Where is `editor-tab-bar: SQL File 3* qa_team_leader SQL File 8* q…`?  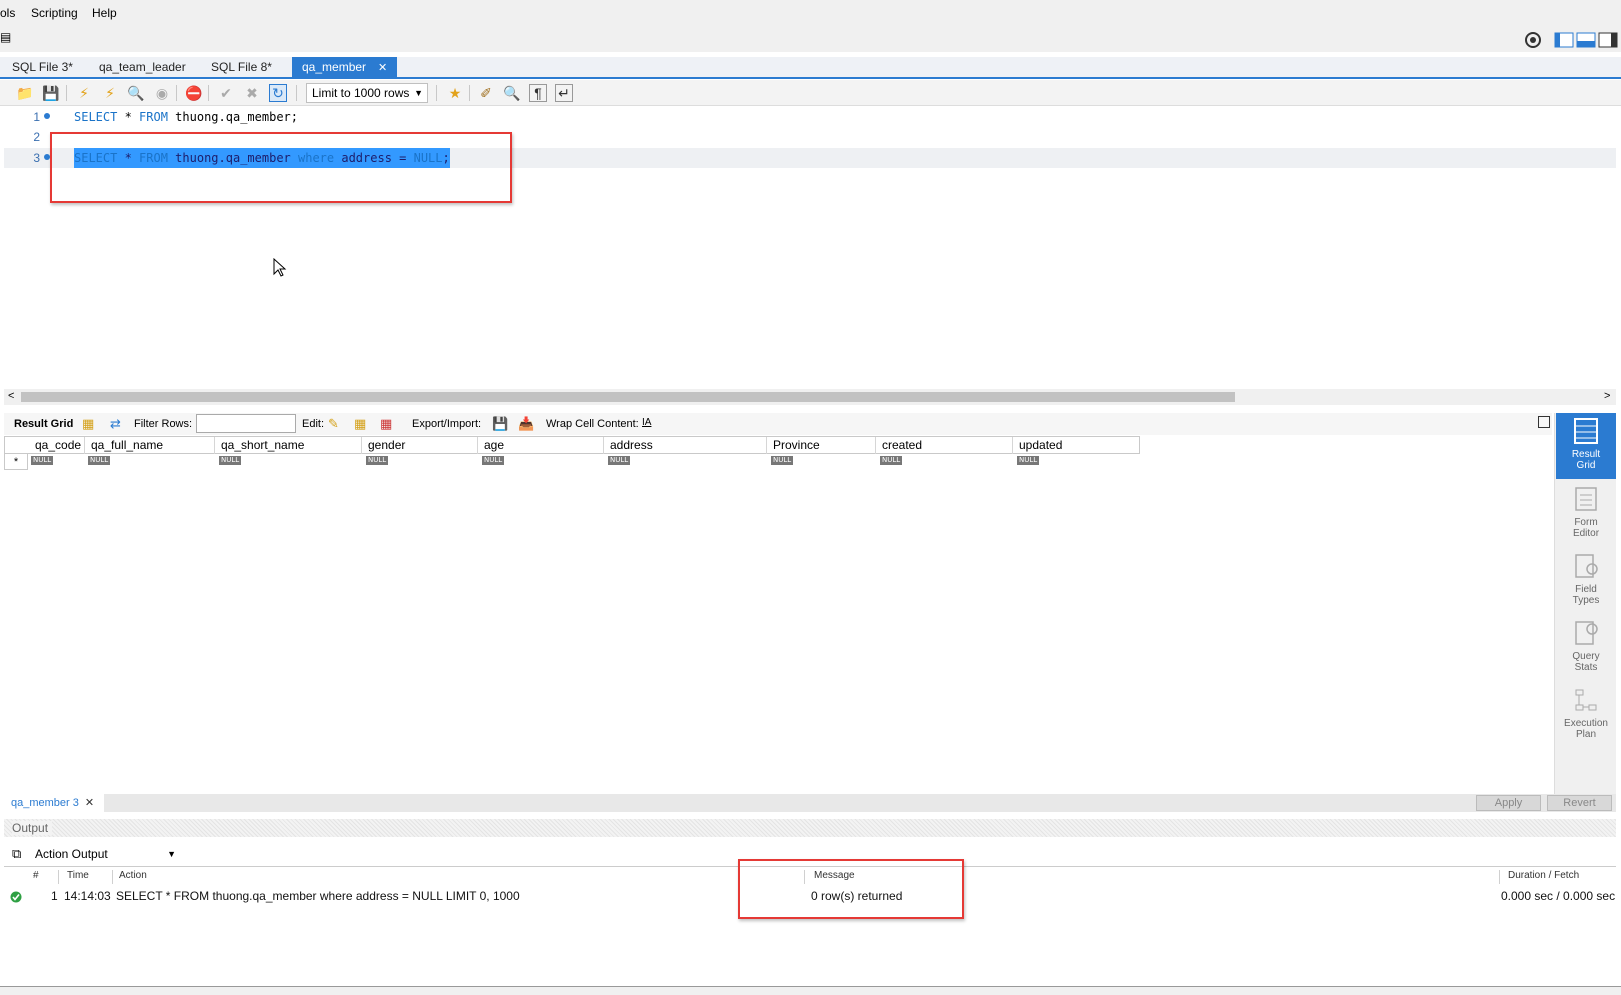
editor-tab-bar: SQL File 3* qa_team_leader SQL File 8* q… is located at coordinates (810, 68).